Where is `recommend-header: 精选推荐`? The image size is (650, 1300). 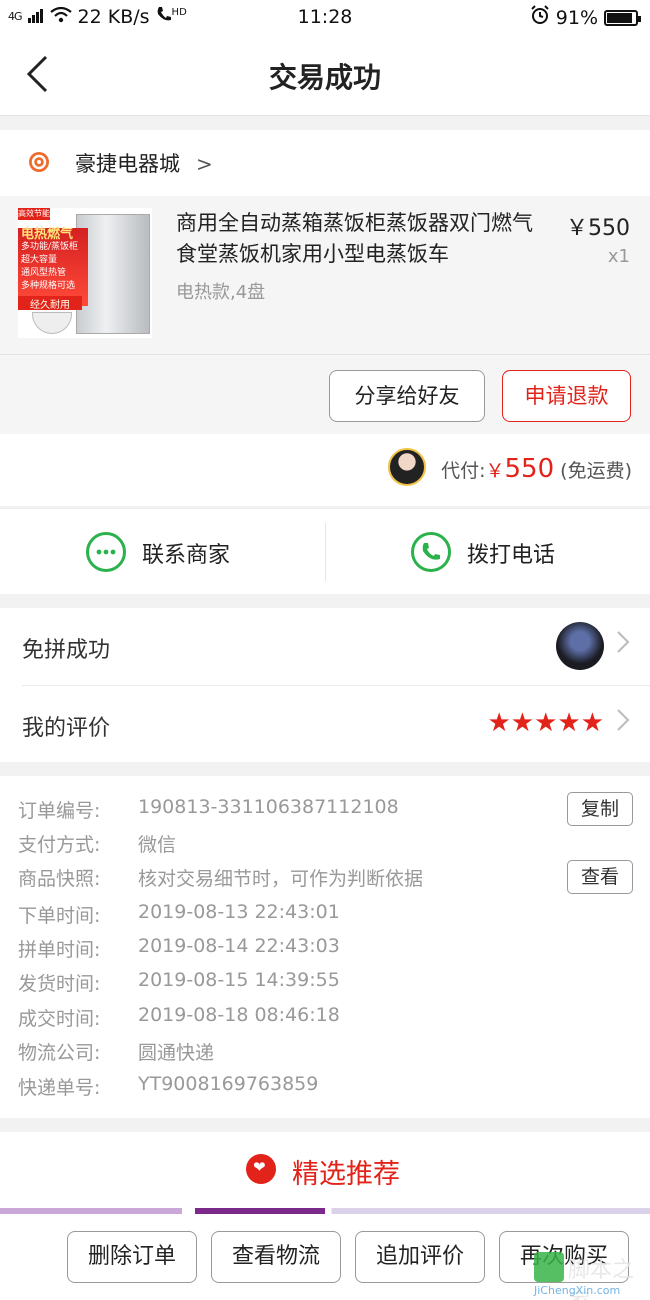
recommend-header: 精选推荐 is located at coordinates (325, 1171).